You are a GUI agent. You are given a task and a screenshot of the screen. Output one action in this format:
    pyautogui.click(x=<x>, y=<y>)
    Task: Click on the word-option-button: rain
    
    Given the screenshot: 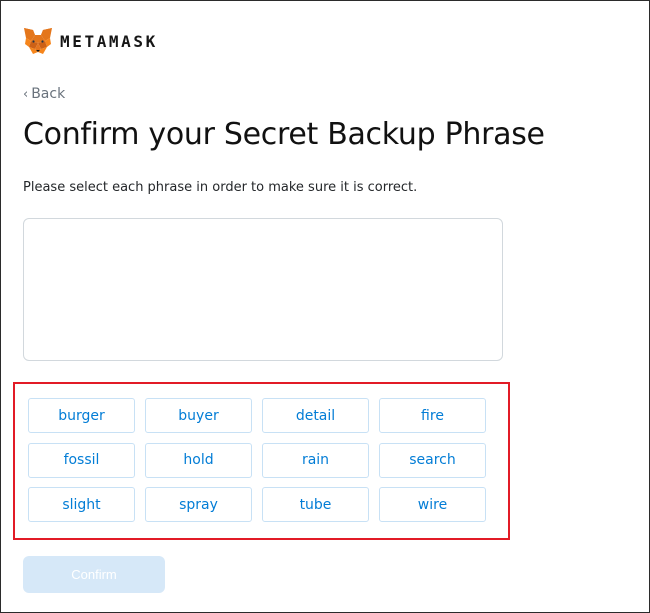 What is the action you would take?
    pyautogui.click(x=315, y=460)
    